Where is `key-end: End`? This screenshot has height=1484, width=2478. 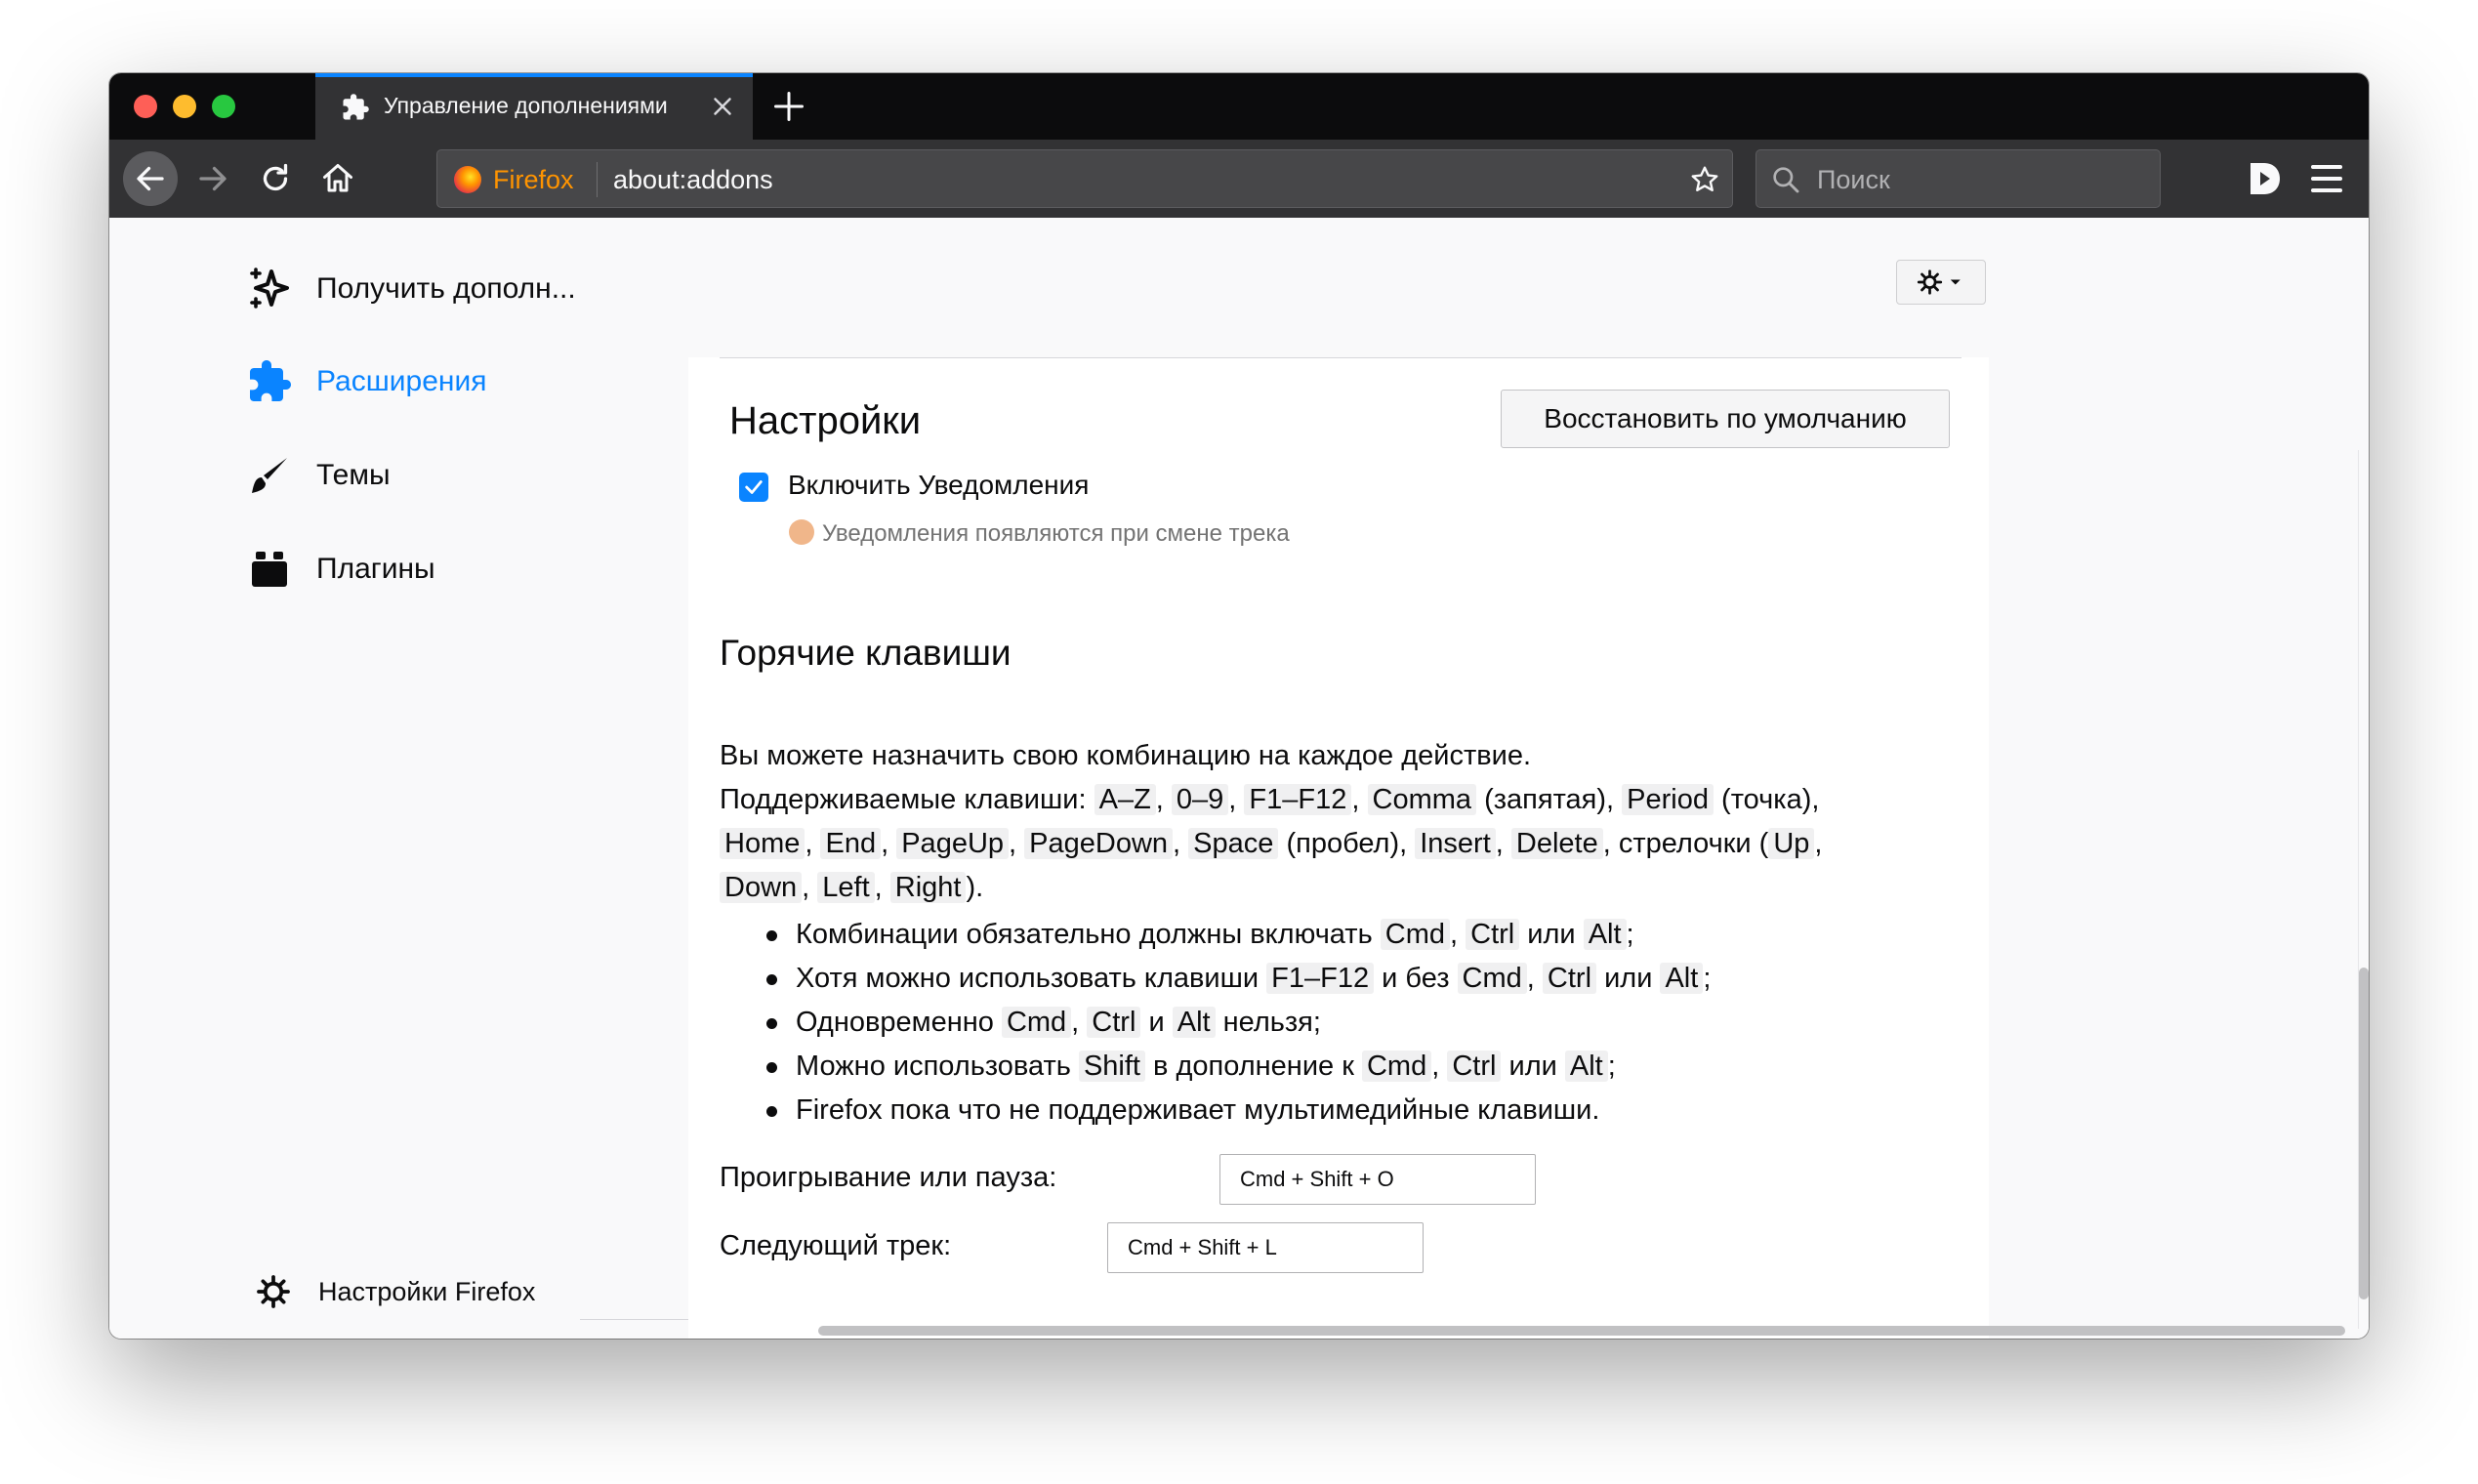 key-end: End is located at coordinates (851, 844).